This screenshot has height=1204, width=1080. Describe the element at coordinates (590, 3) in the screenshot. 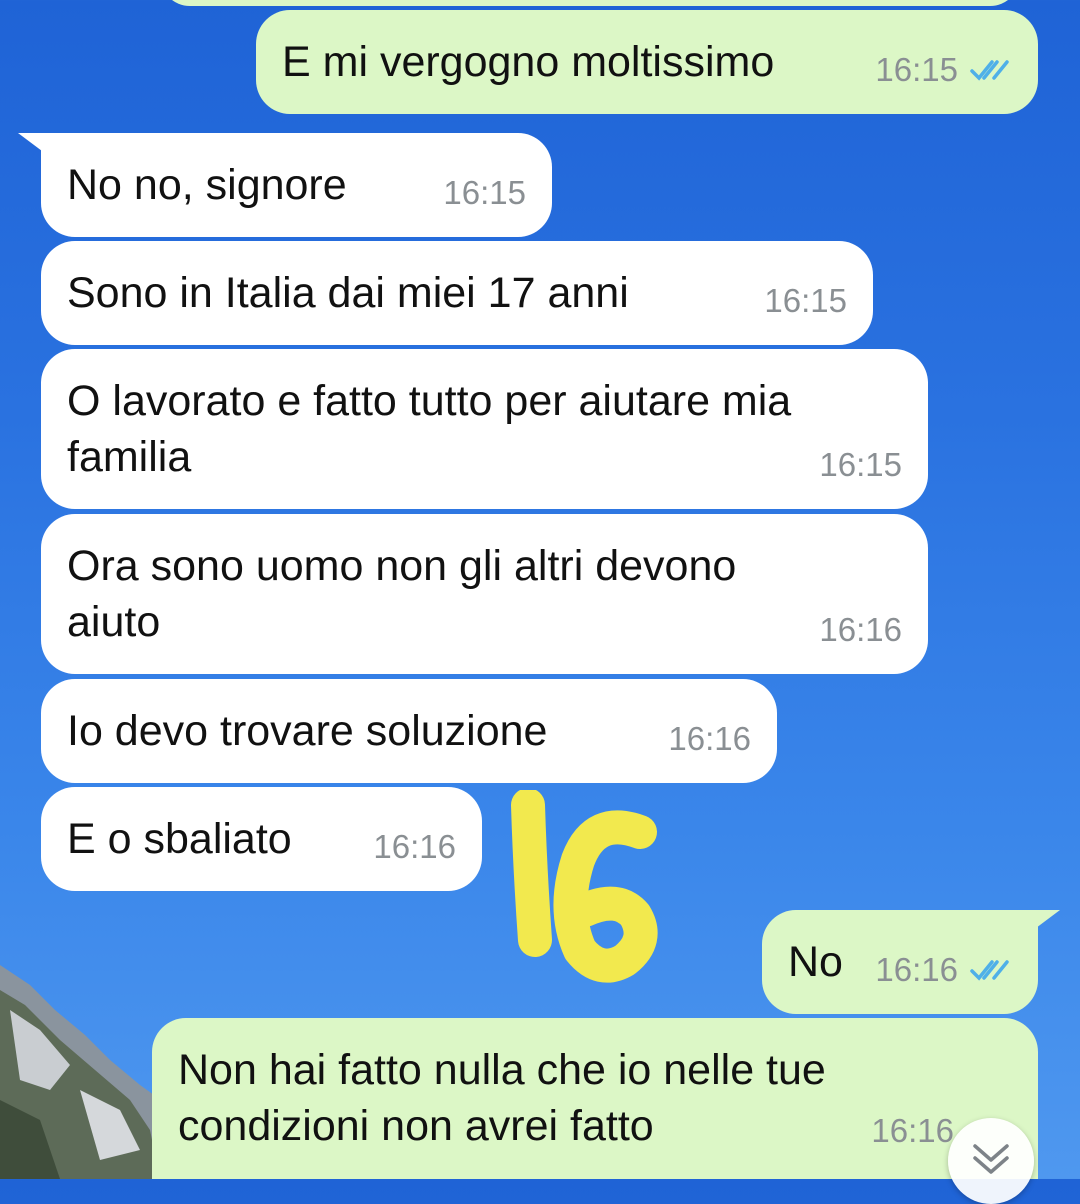

I see `previous-message-edge` at that location.